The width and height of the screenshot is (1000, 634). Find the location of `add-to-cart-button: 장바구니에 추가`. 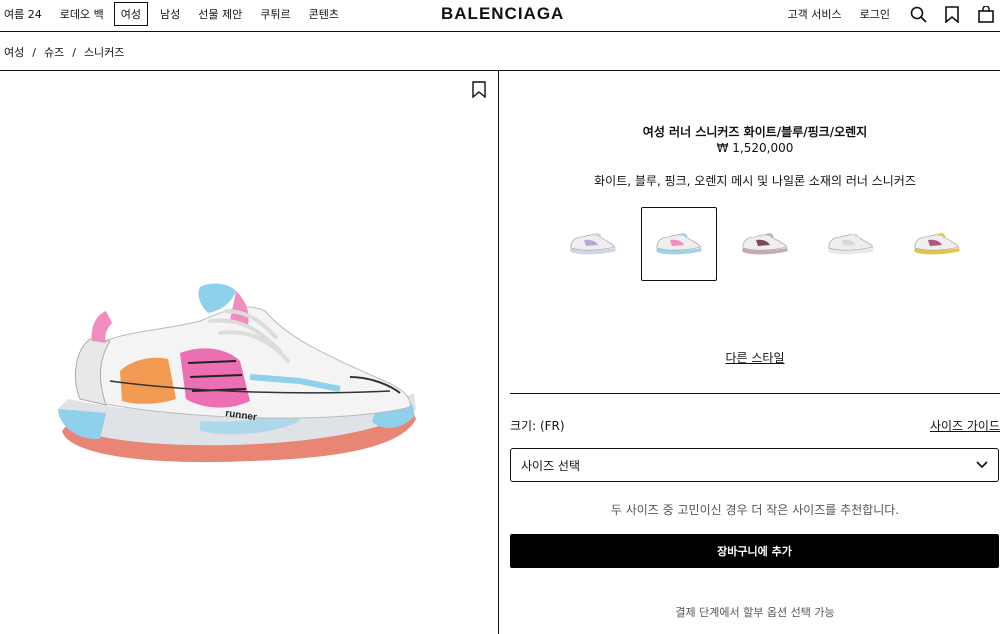

add-to-cart-button: 장바구니에 추가 is located at coordinates (754, 551).